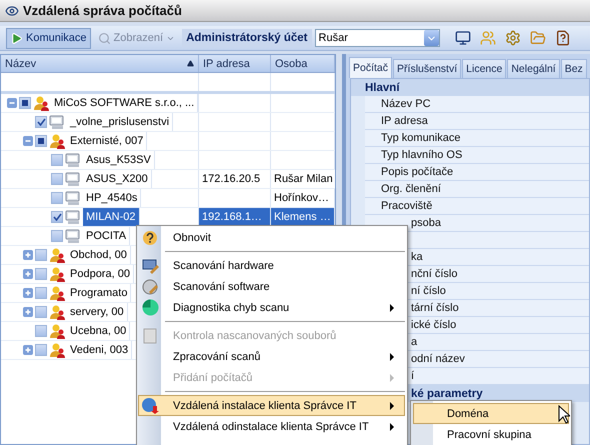 The image size is (590, 445). I want to click on table-cell: Rušar Milan, so click(304, 179).